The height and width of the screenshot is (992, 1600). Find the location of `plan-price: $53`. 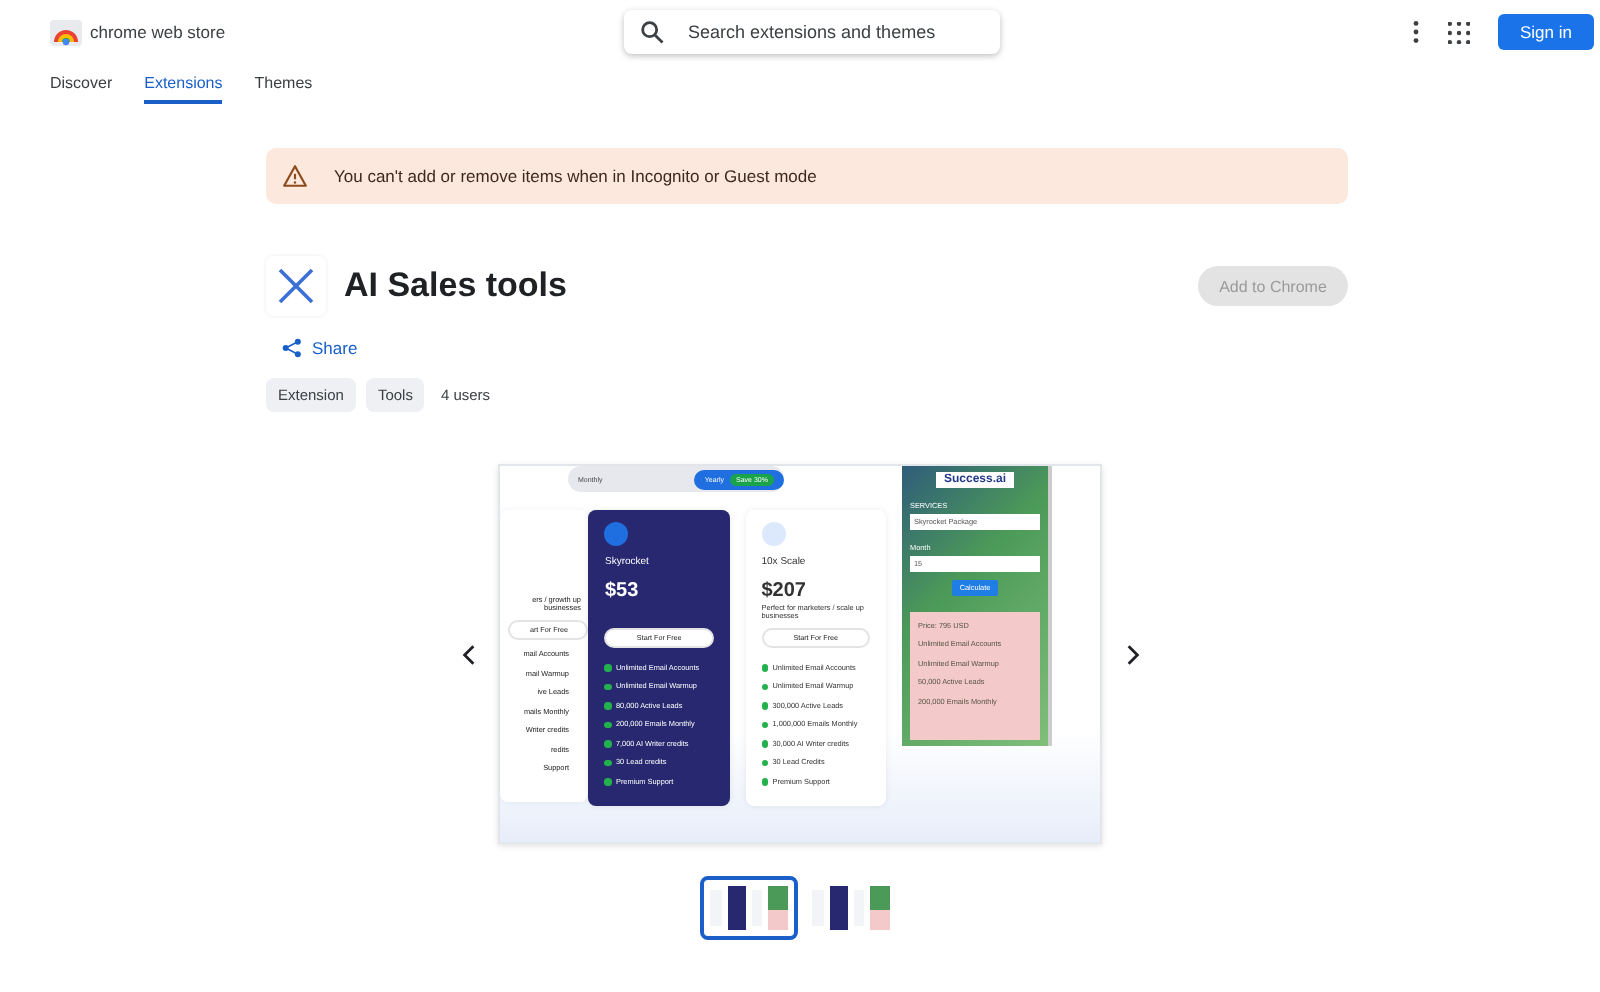

plan-price: $53 is located at coordinates (622, 591).